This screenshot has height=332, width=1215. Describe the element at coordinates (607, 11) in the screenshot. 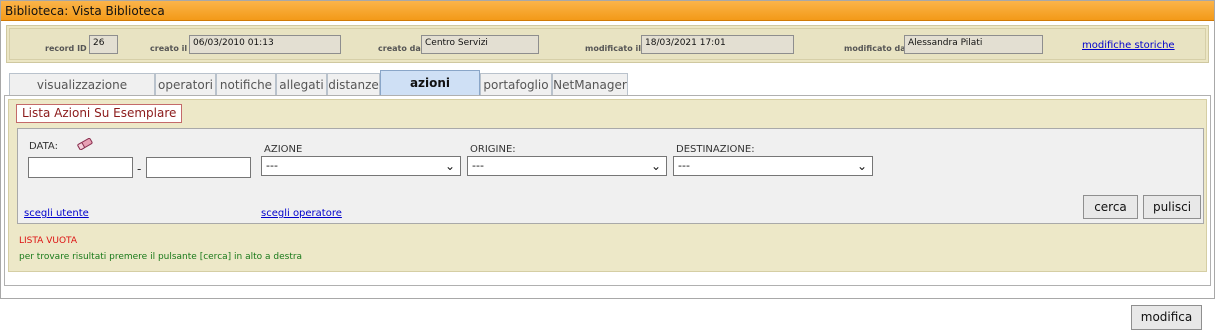

I see `window-title: Biblioteca: Vista Biblioteca` at that location.